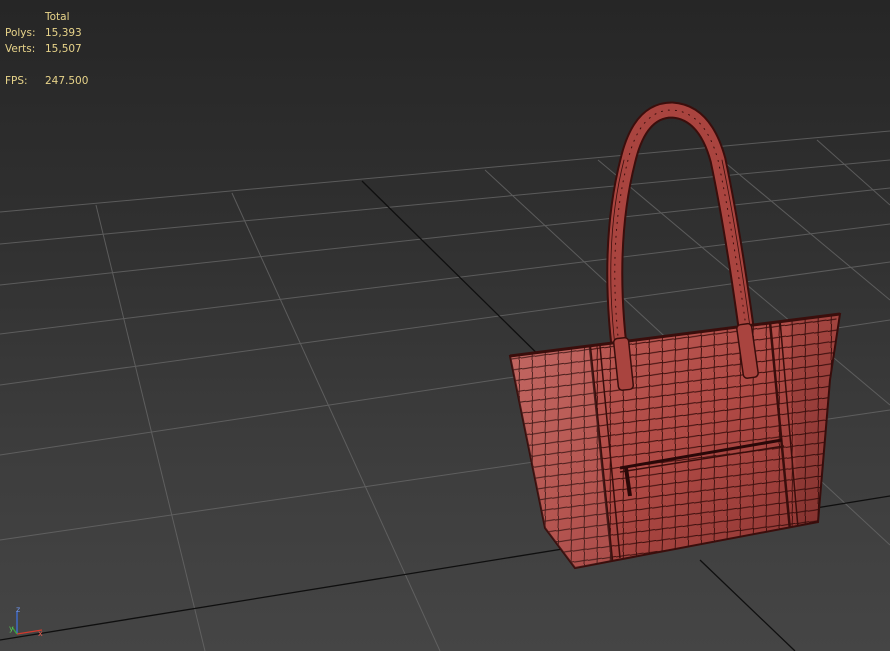 This screenshot has width=890, height=651. I want to click on stats-header: Total, so click(57, 17).